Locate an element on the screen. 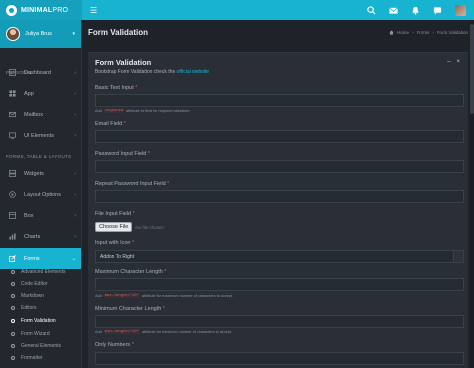 The image size is (474, 368). sub-item-label: Code Editor is located at coordinates (34, 284).